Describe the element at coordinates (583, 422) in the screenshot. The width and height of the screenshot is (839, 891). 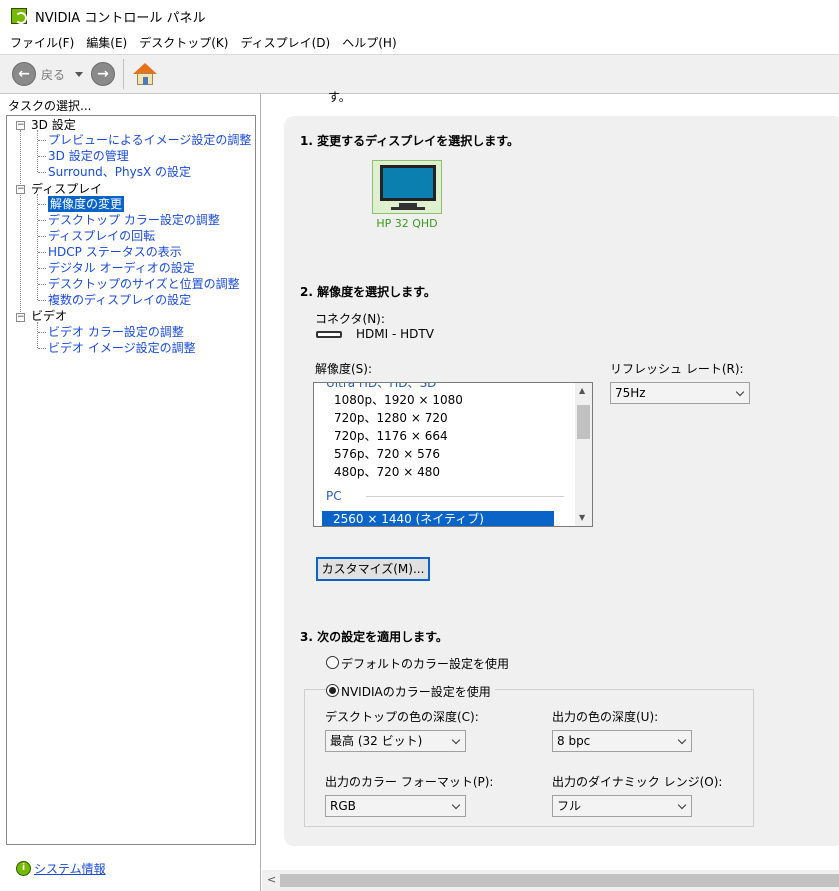
I see `scroll-thumb` at that location.